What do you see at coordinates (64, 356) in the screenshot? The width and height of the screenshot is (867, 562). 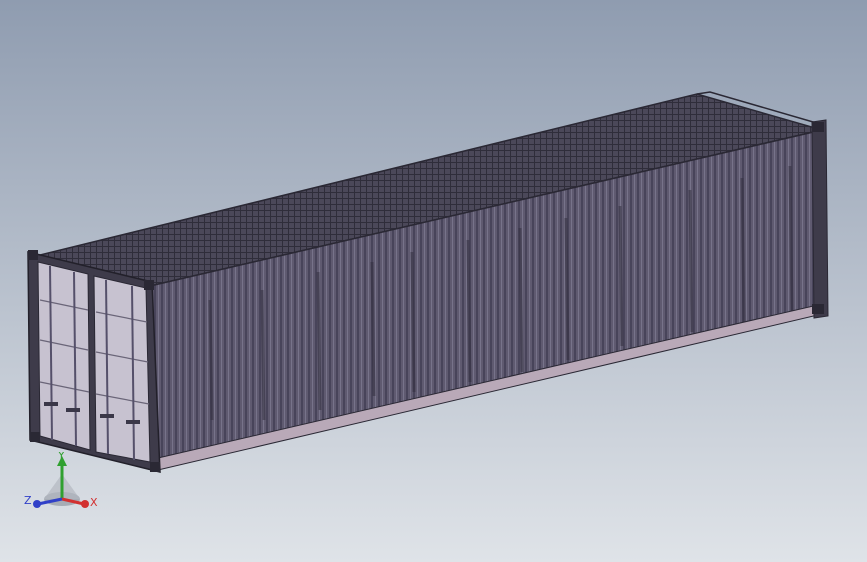 I see `left-door-panel` at bounding box center [64, 356].